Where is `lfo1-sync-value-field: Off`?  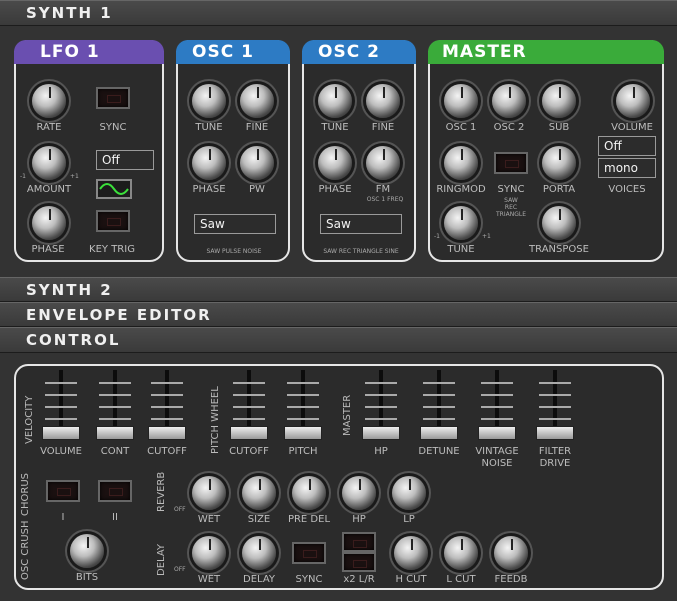 lfo1-sync-value-field: Off is located at coordinates (125, 160).